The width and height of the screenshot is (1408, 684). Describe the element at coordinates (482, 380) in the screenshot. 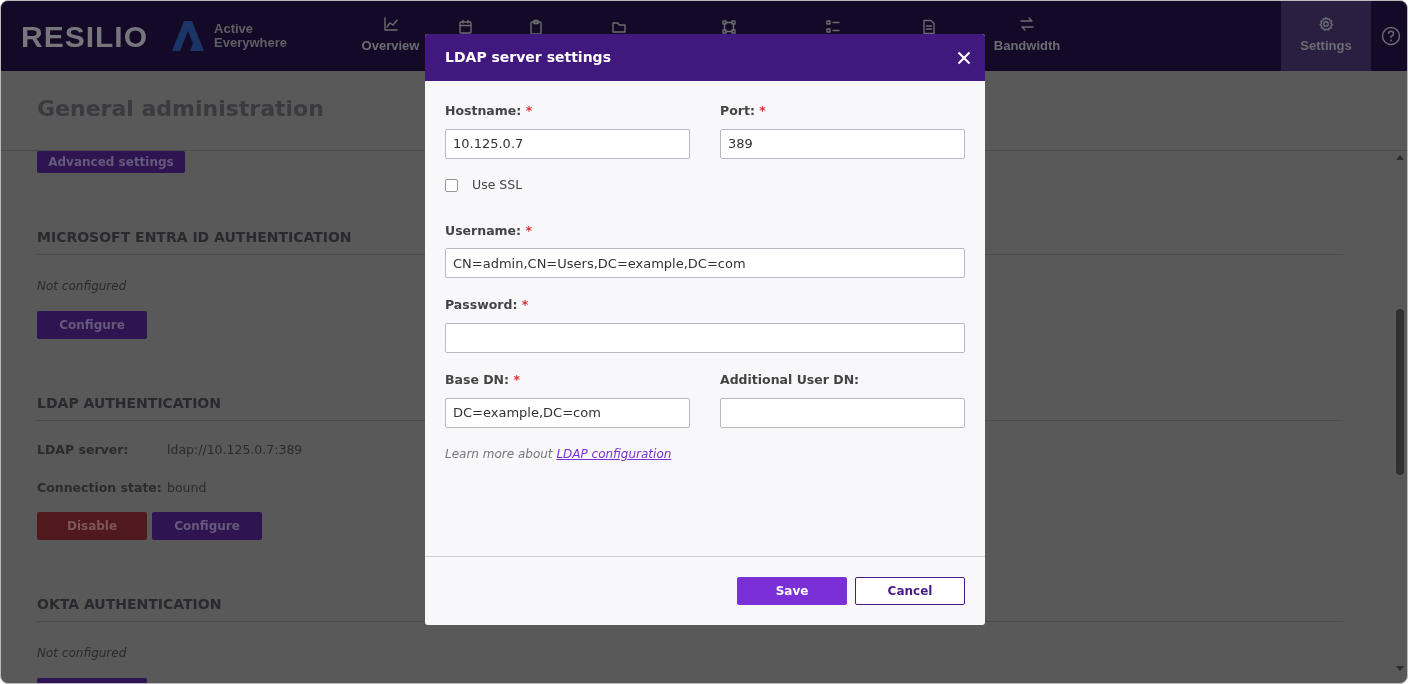

I see `field-label: Base DN: *` at that location.